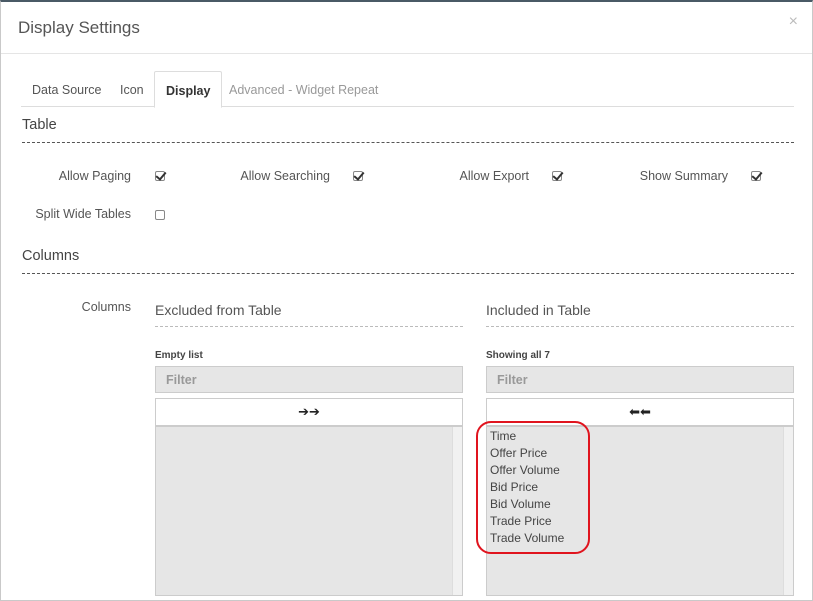 Image resolution: width=813 pixels, height=601 pixels. I want to click on modal-title: Display Settings, so click(79, 27).